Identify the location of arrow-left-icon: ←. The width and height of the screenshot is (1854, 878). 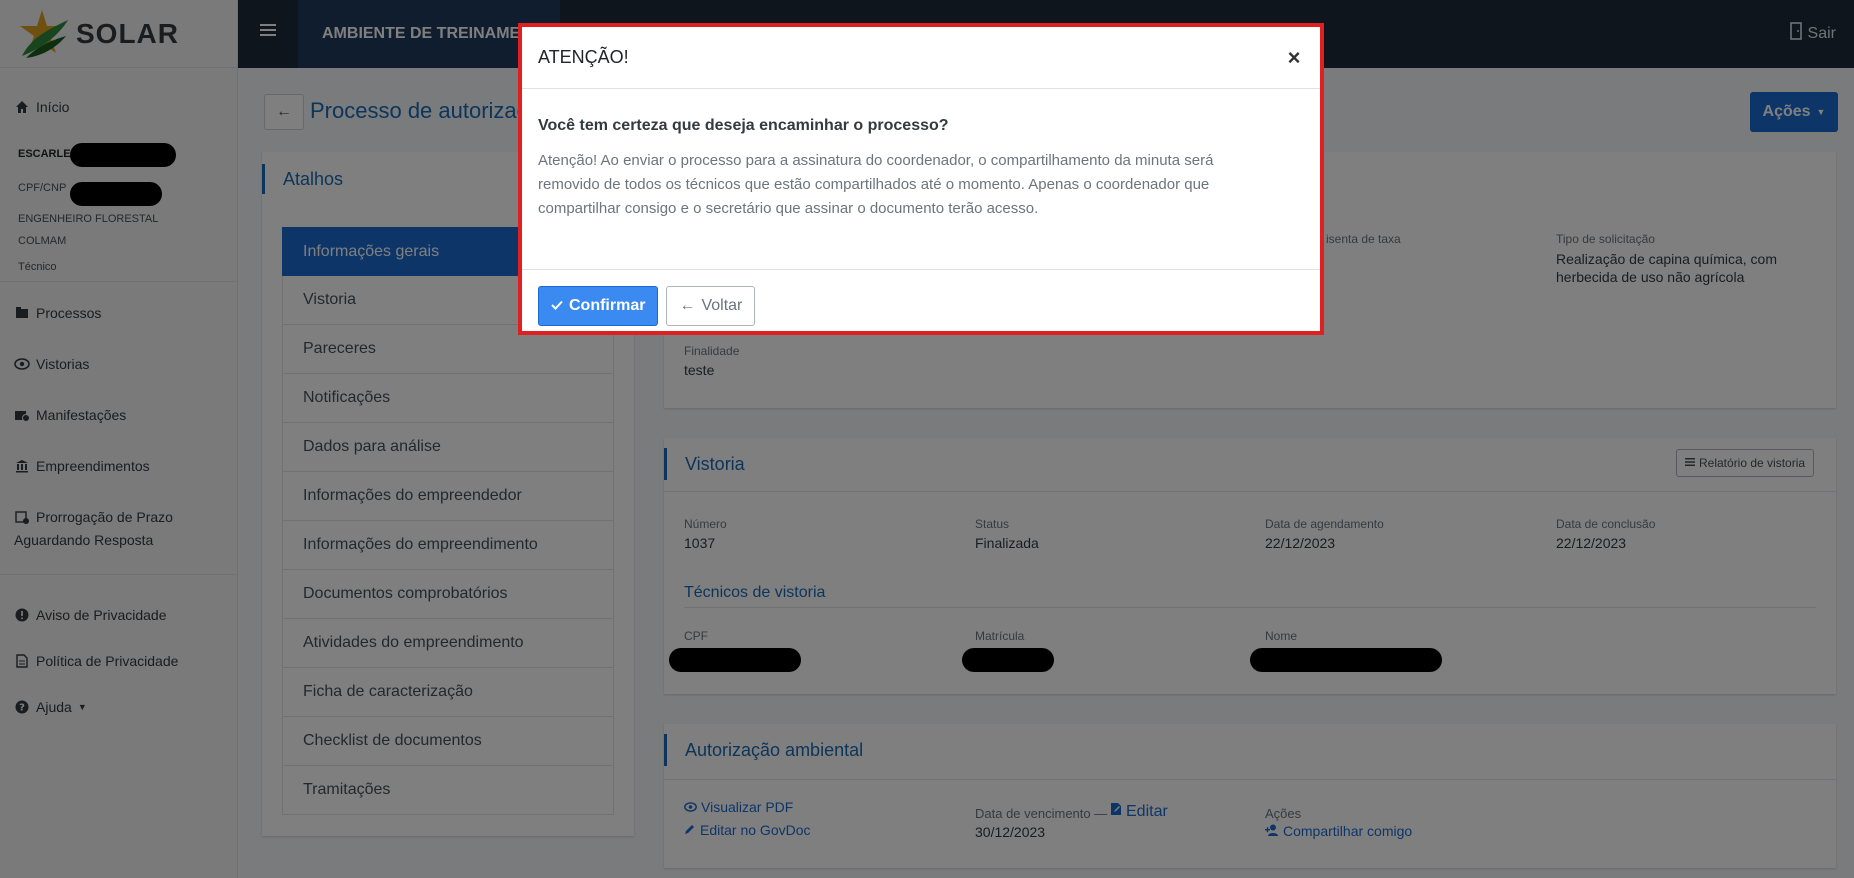
(687, 305).